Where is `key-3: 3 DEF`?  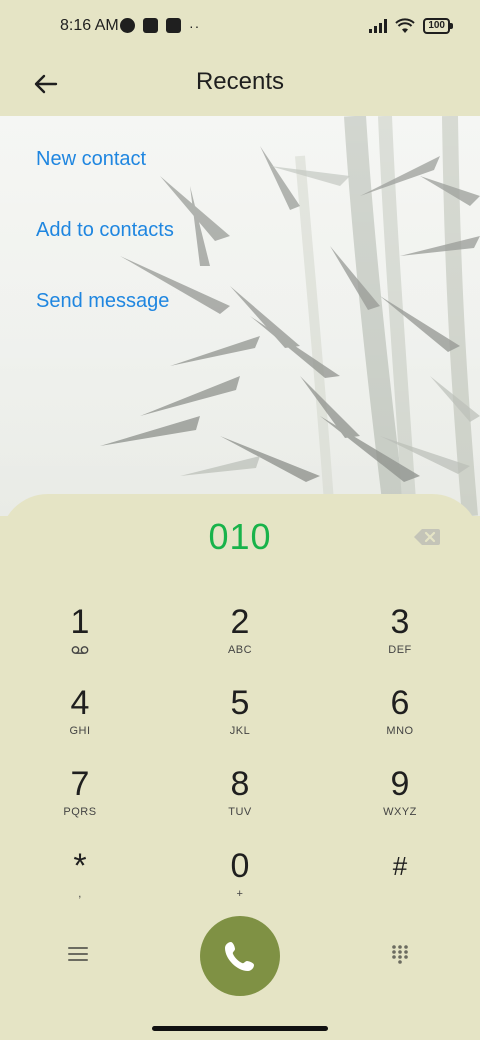 key-3: 3 DEF is located at coordinates (400, 637).